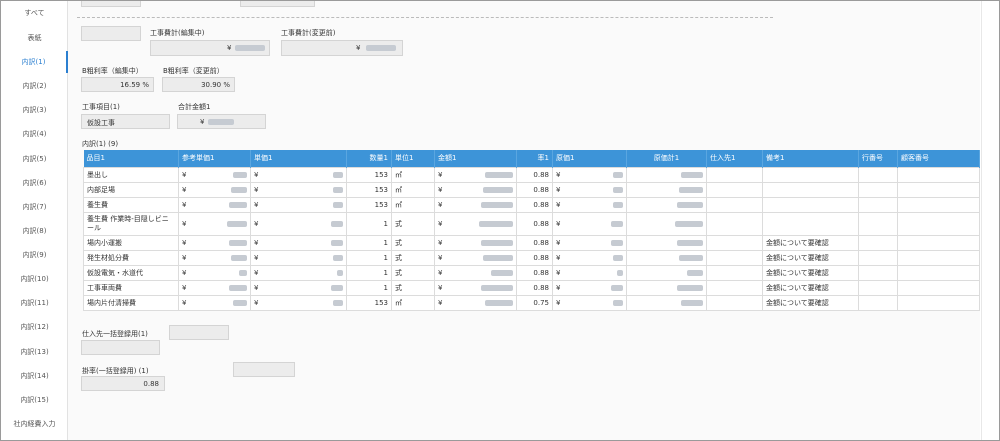  Describe the element at coordinates (34, 110) in the screenshot. I see `sidebar-item-breakdown-3: 内訳(3)` at that location.